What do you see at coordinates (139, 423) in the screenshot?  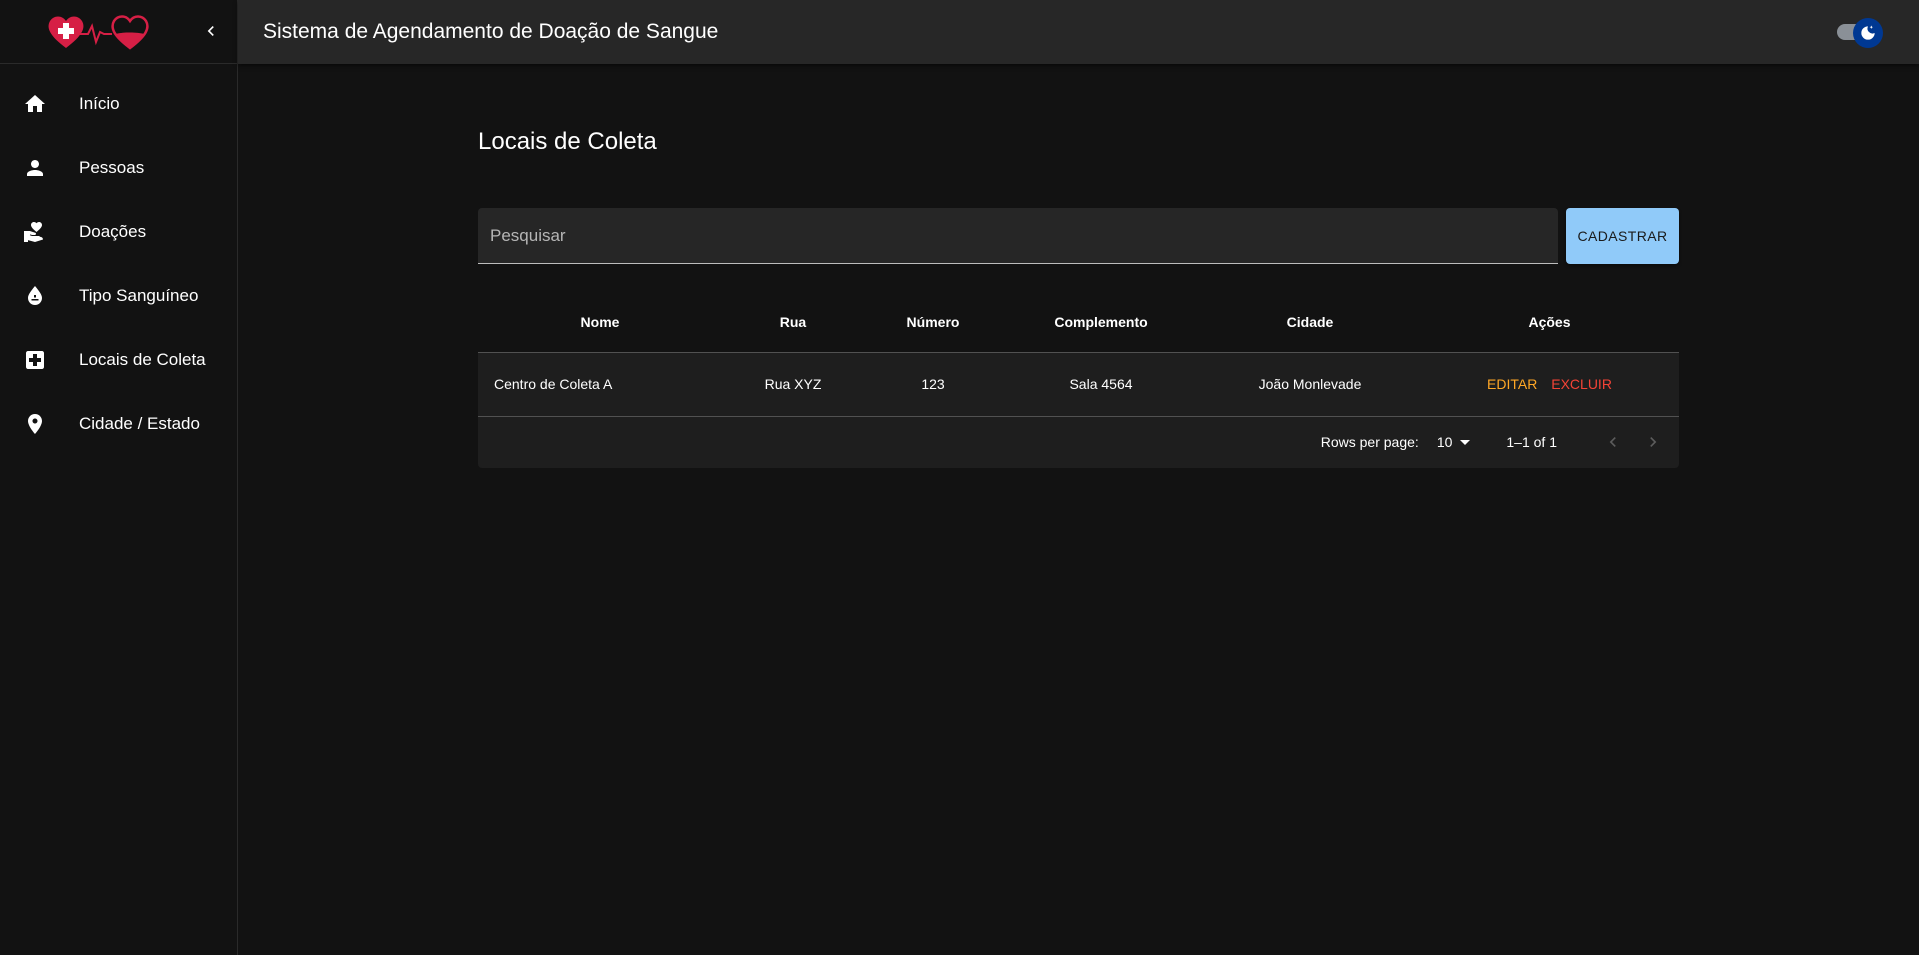 I see `sidebar-item-label: Cidade / Estado` at bounding box center [139, 423].